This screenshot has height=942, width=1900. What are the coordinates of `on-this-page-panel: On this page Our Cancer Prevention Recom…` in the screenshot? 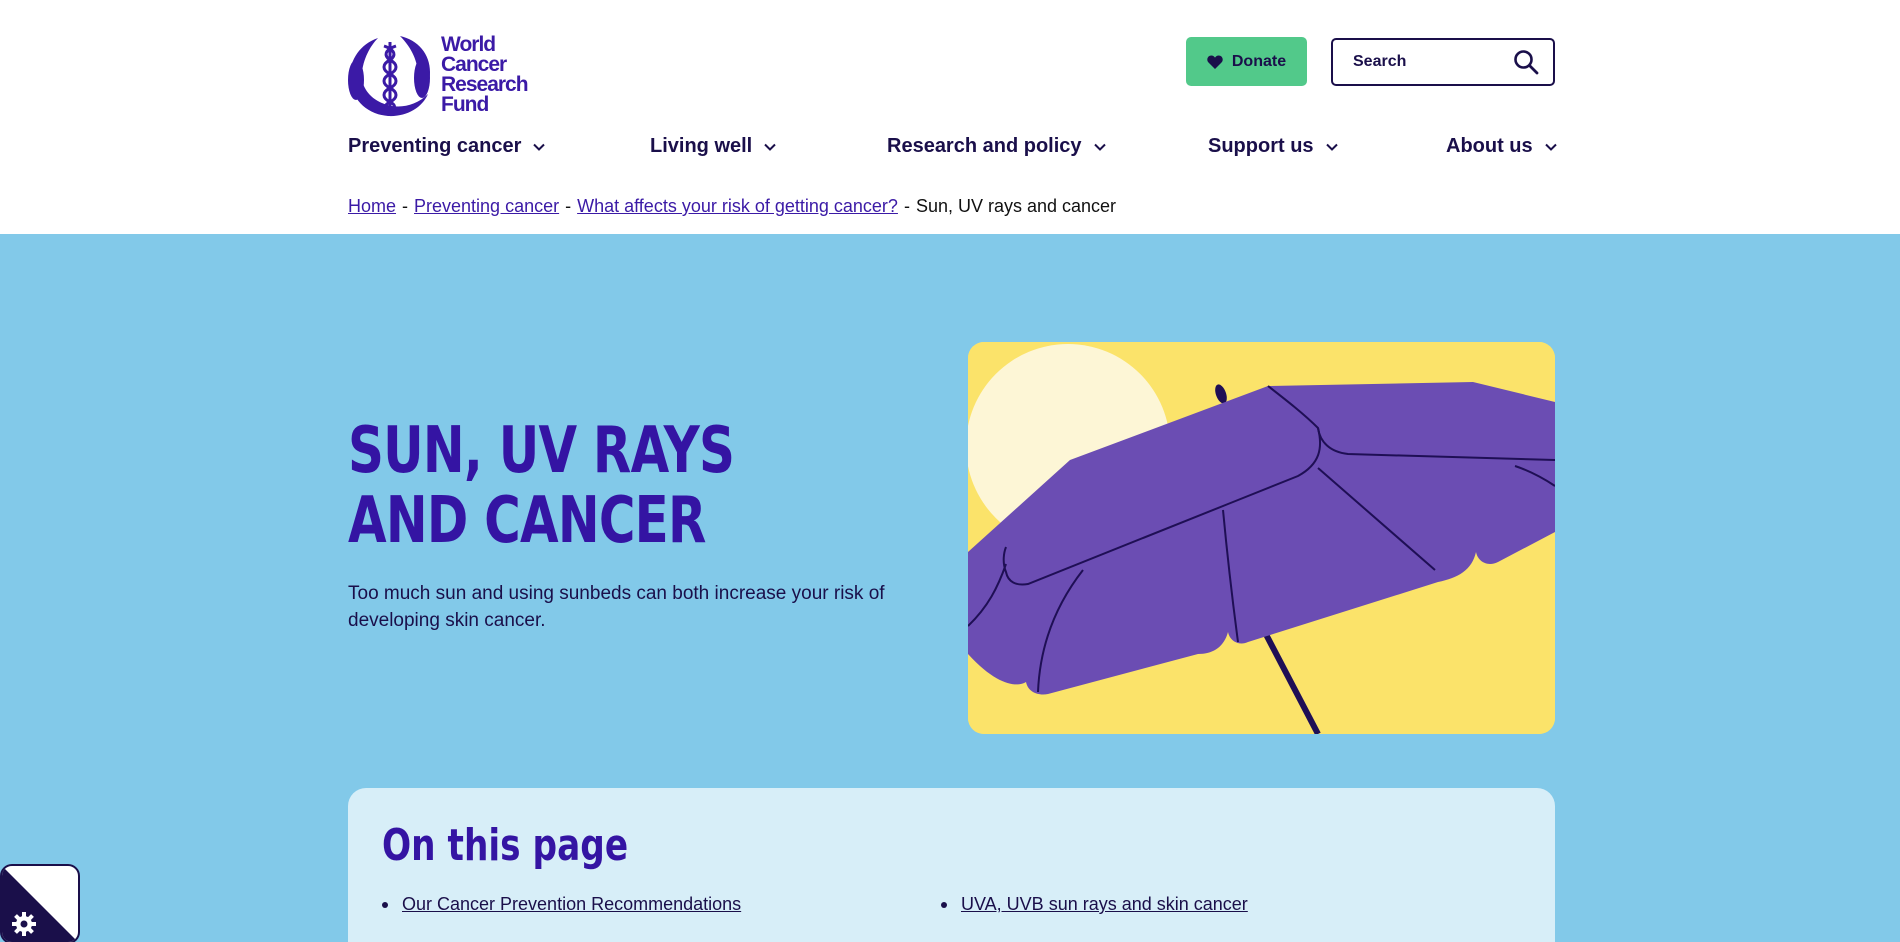 It's located at (951, 865).